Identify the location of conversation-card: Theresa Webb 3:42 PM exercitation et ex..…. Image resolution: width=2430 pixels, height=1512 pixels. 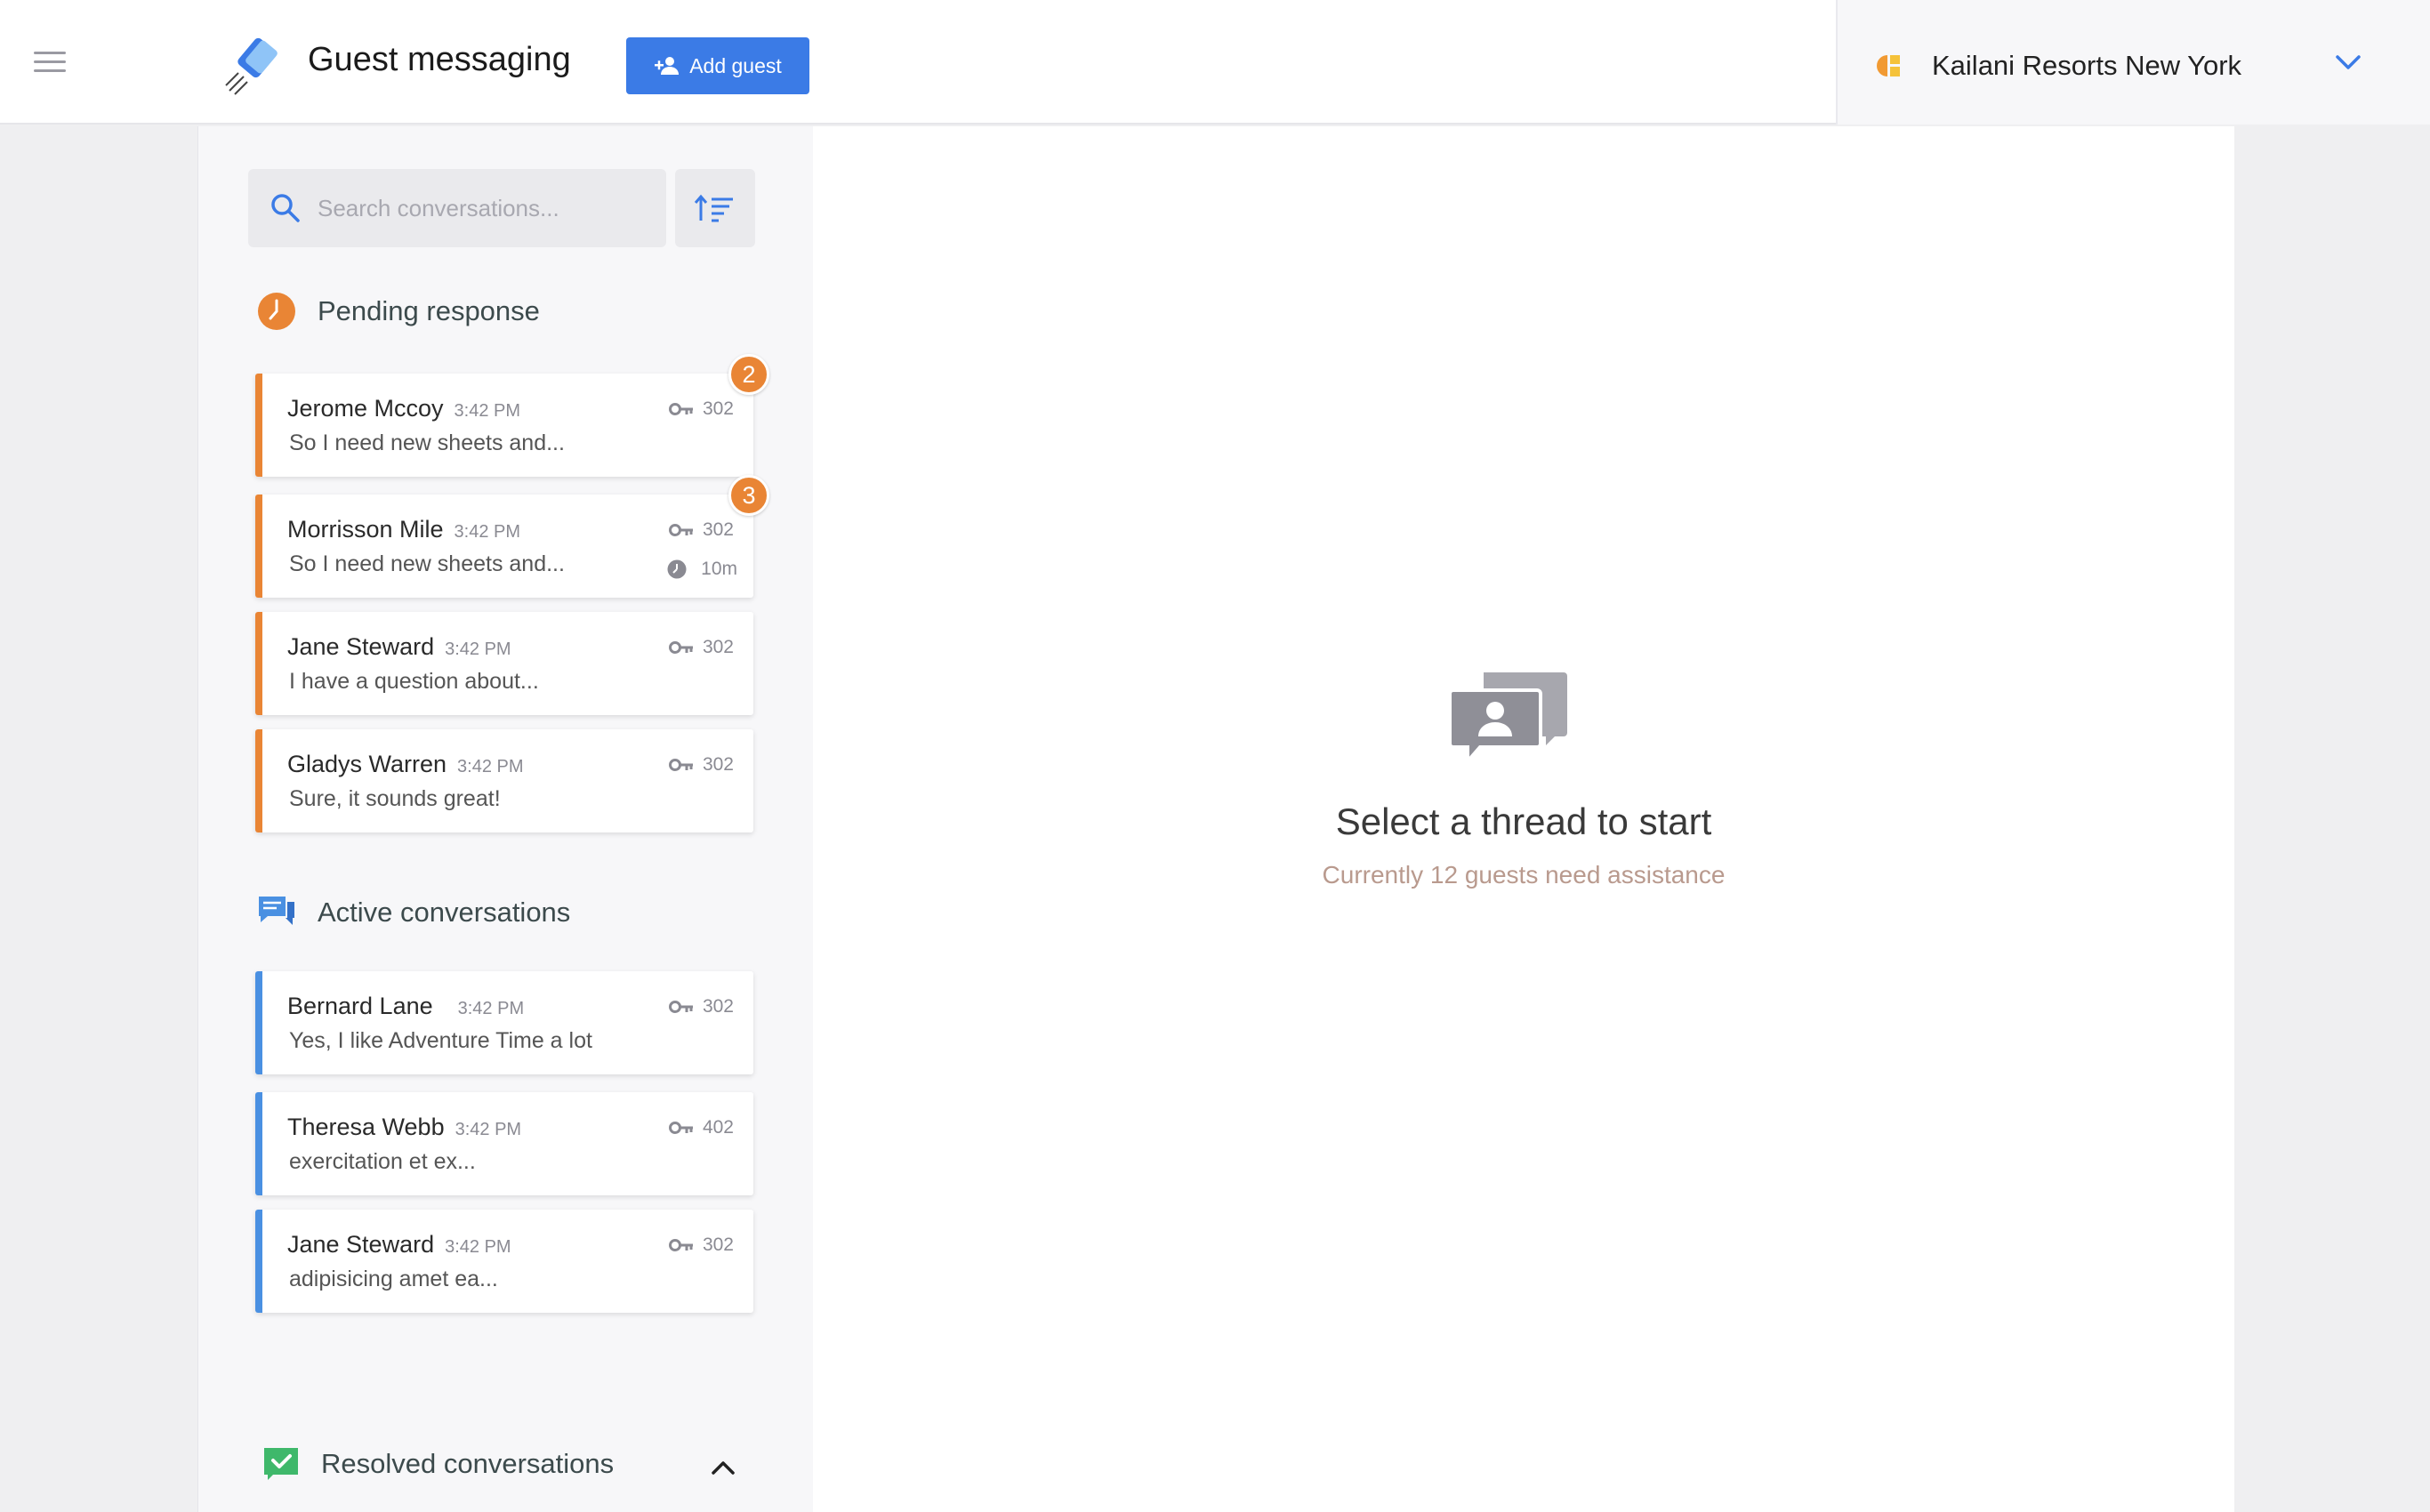
(504, 1143).